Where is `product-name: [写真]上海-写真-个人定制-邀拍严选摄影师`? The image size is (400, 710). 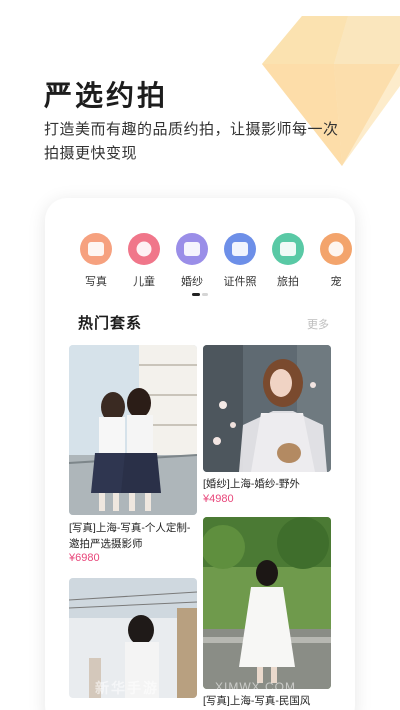 product-name: [写真]上海-写真-个人定制-邀拍严选摄影师 is located at coordinates (130, 536).